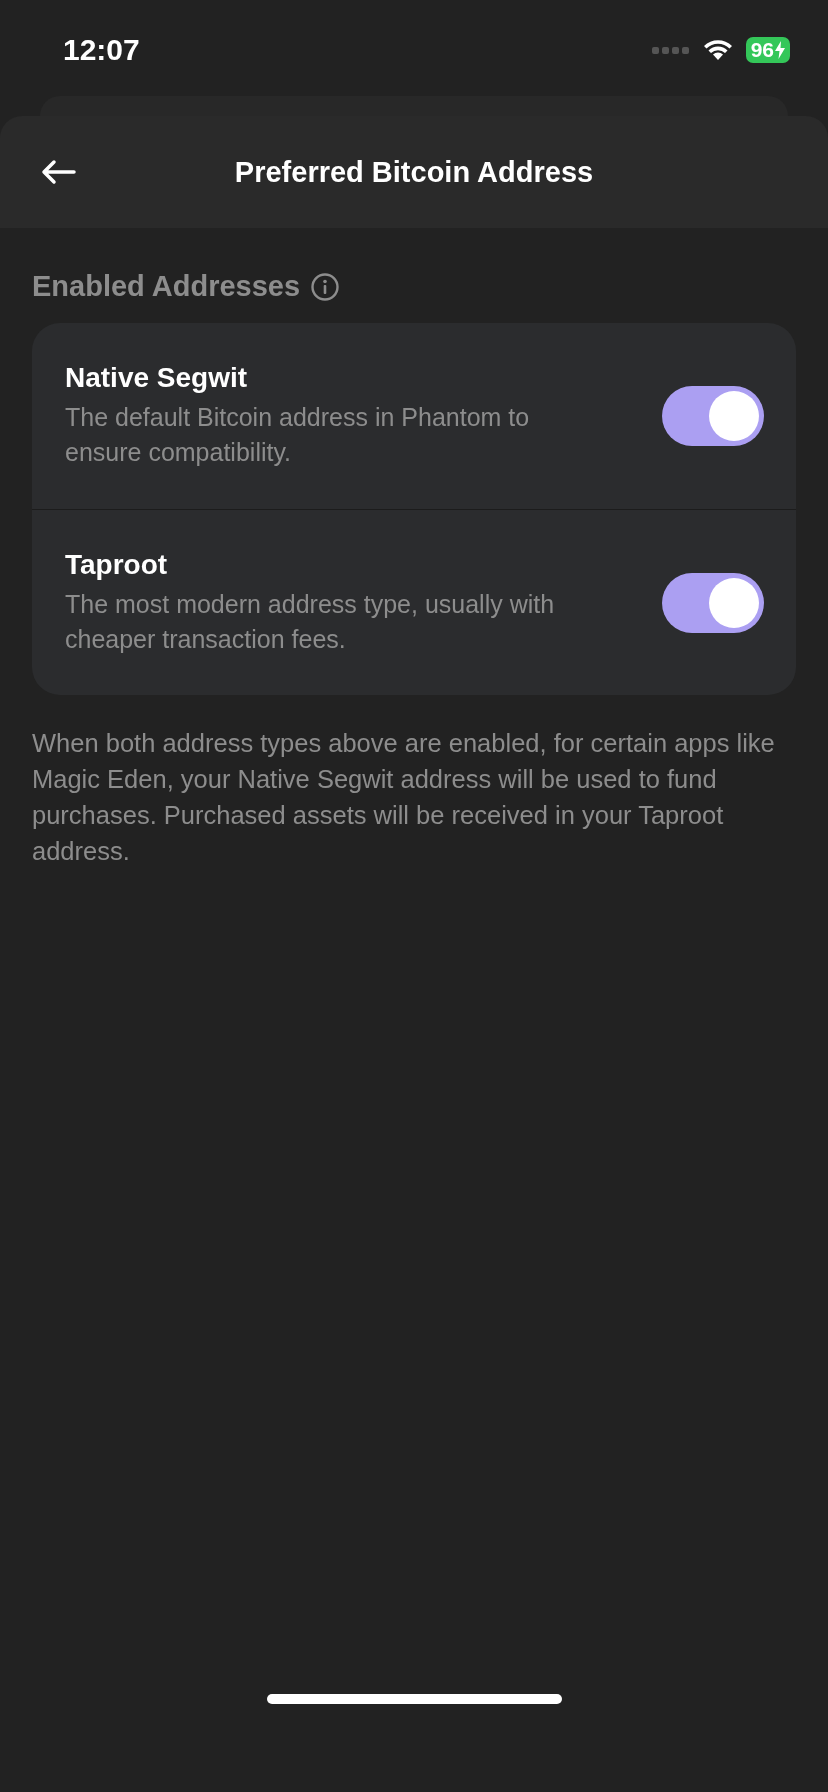 The height and width of the screenshot is (1792, 828). What do you see at coordinates (310, 621) in the screenshot?
I see `address-type-description: The most modern address type, usually with cheaper transaction fees.` at bounding box center [310, 621].